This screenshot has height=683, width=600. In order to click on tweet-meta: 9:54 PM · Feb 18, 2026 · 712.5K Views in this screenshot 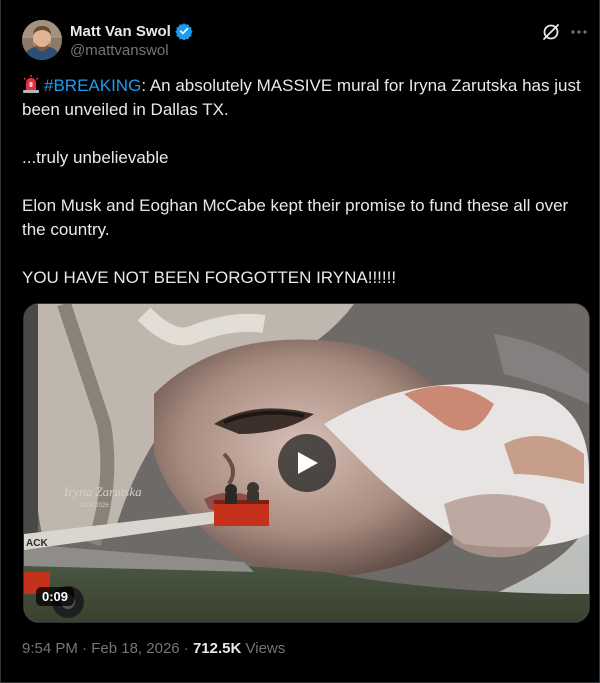, I will do `click(153, 648)`.